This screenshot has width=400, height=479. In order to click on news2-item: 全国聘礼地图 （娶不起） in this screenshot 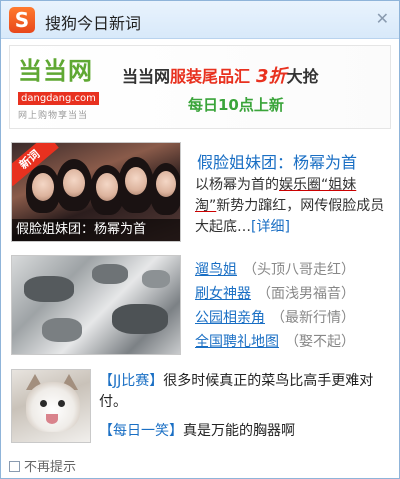, I will do `click(293, 342)`.